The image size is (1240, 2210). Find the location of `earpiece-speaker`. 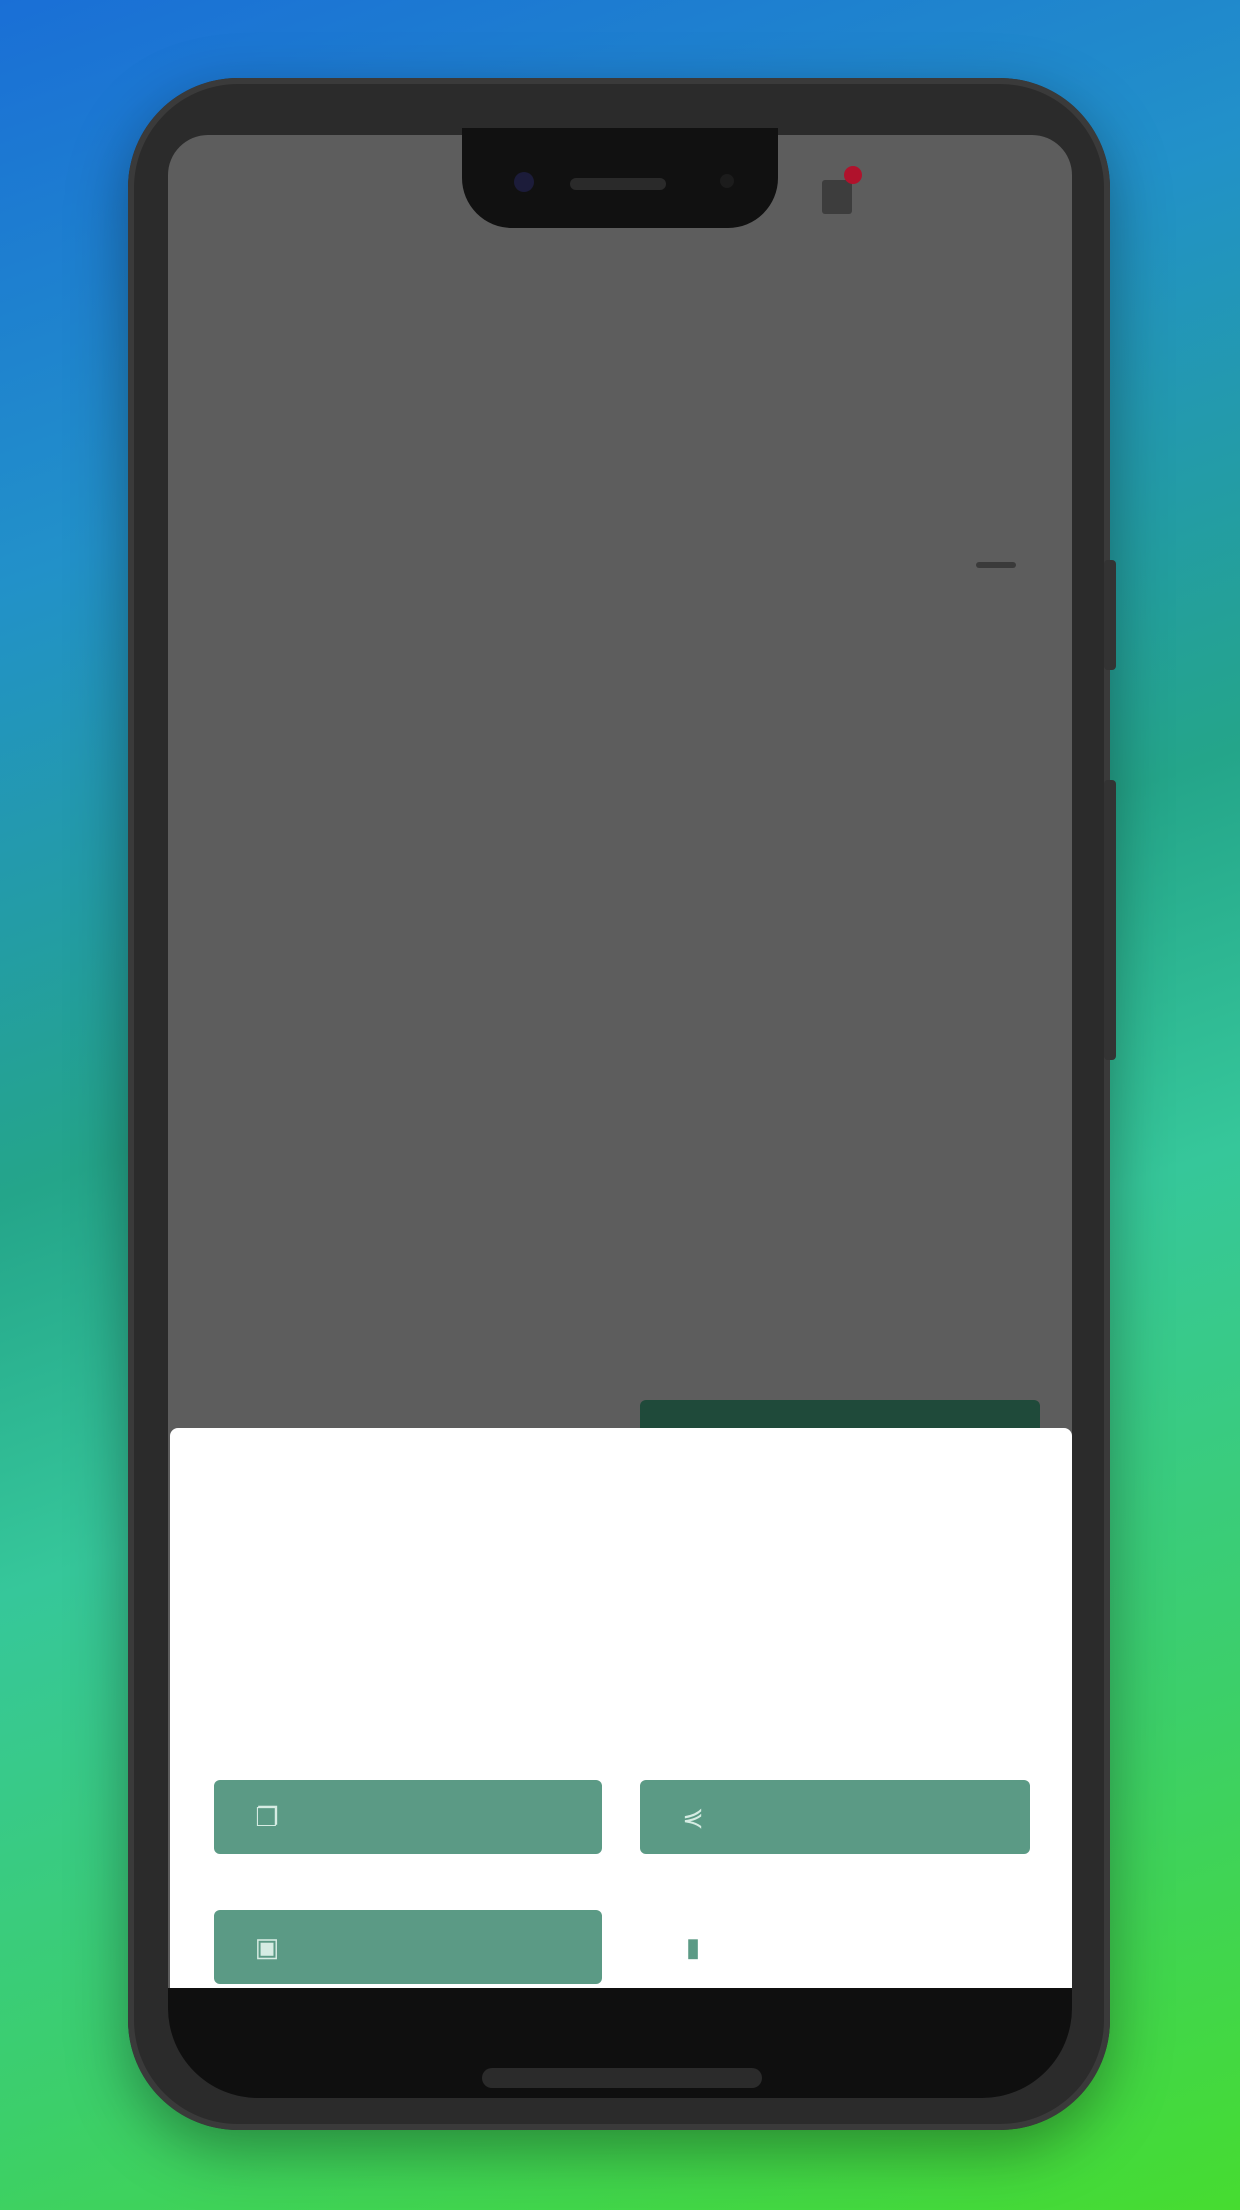

earpiece-speaker is located at coordinates (618, 184).